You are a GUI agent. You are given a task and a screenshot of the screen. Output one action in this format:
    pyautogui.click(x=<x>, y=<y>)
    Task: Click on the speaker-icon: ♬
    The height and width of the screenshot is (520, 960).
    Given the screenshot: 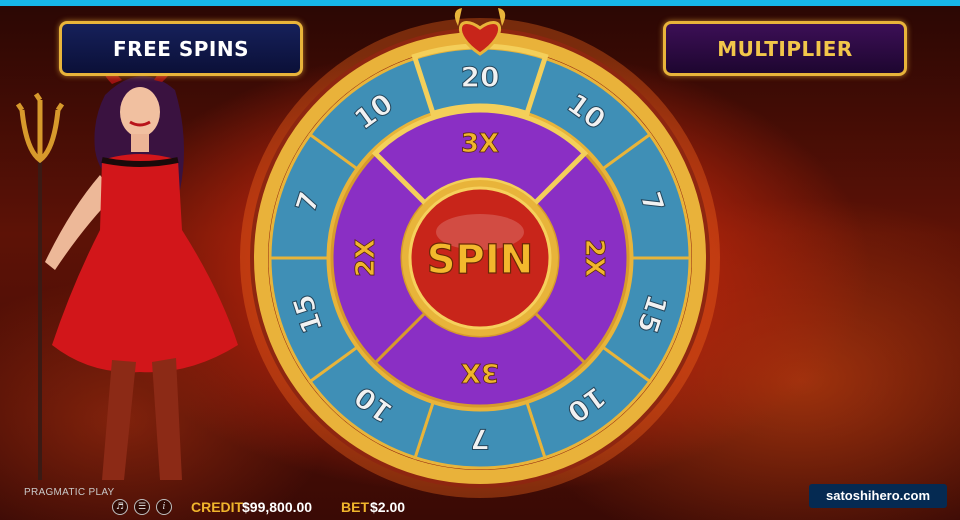 What is the action you would take?
    pyautogui.click(x=120, y=507)
    